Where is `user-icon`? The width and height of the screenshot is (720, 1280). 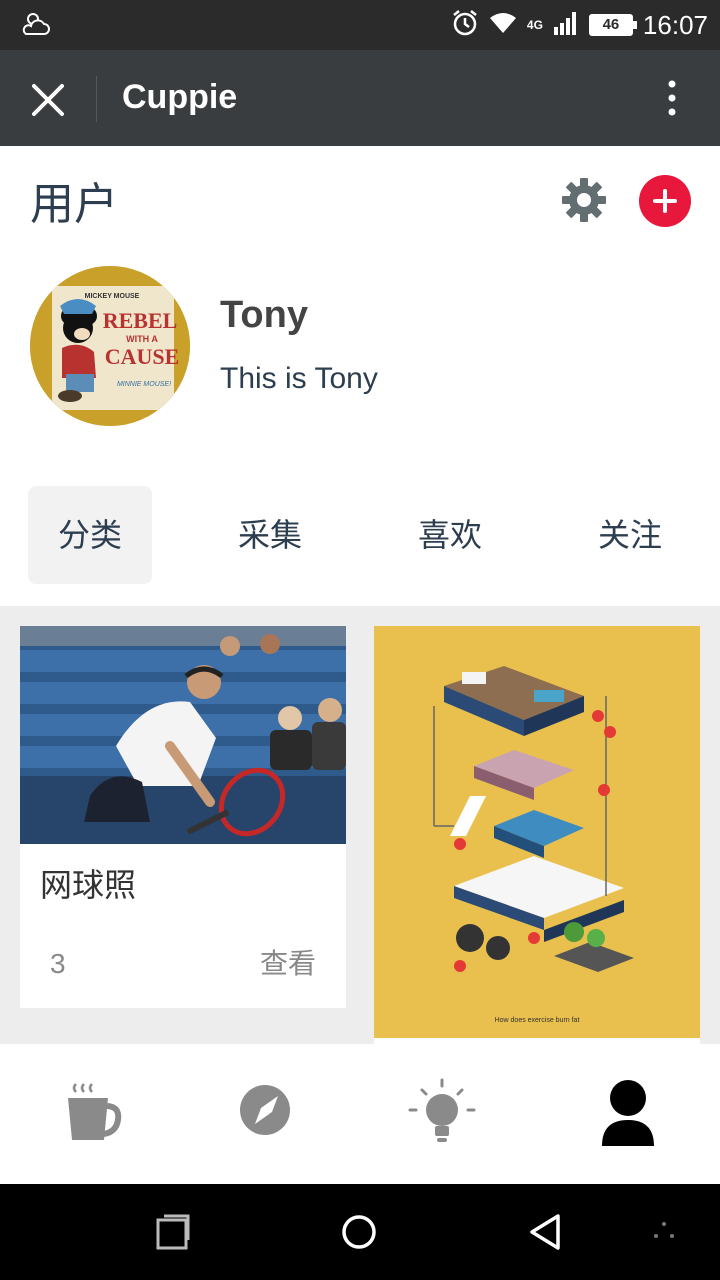 user-icon is located at coordinates (628, 1114).